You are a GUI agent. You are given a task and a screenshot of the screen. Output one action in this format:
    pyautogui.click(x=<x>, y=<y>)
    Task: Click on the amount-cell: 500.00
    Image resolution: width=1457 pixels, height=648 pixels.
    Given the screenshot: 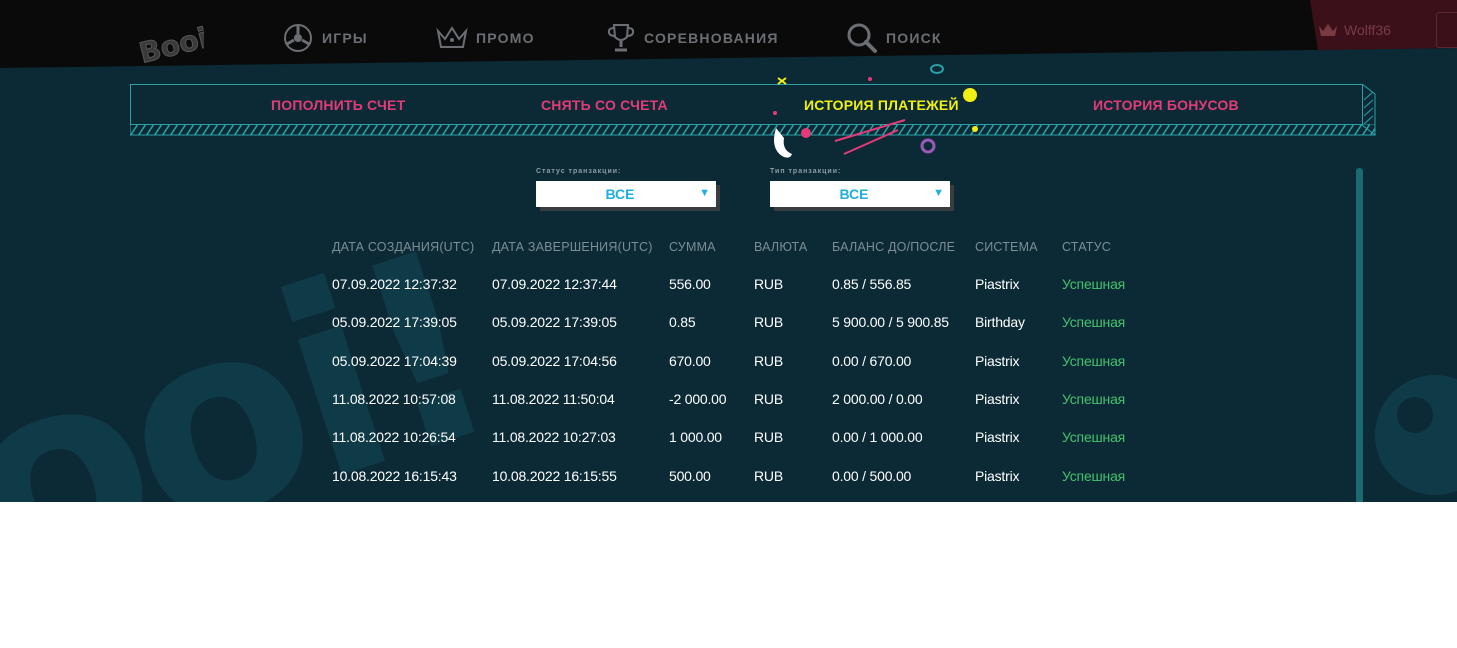 What is the action you would take?
    pyautogui.click(x=690, y=475)
    